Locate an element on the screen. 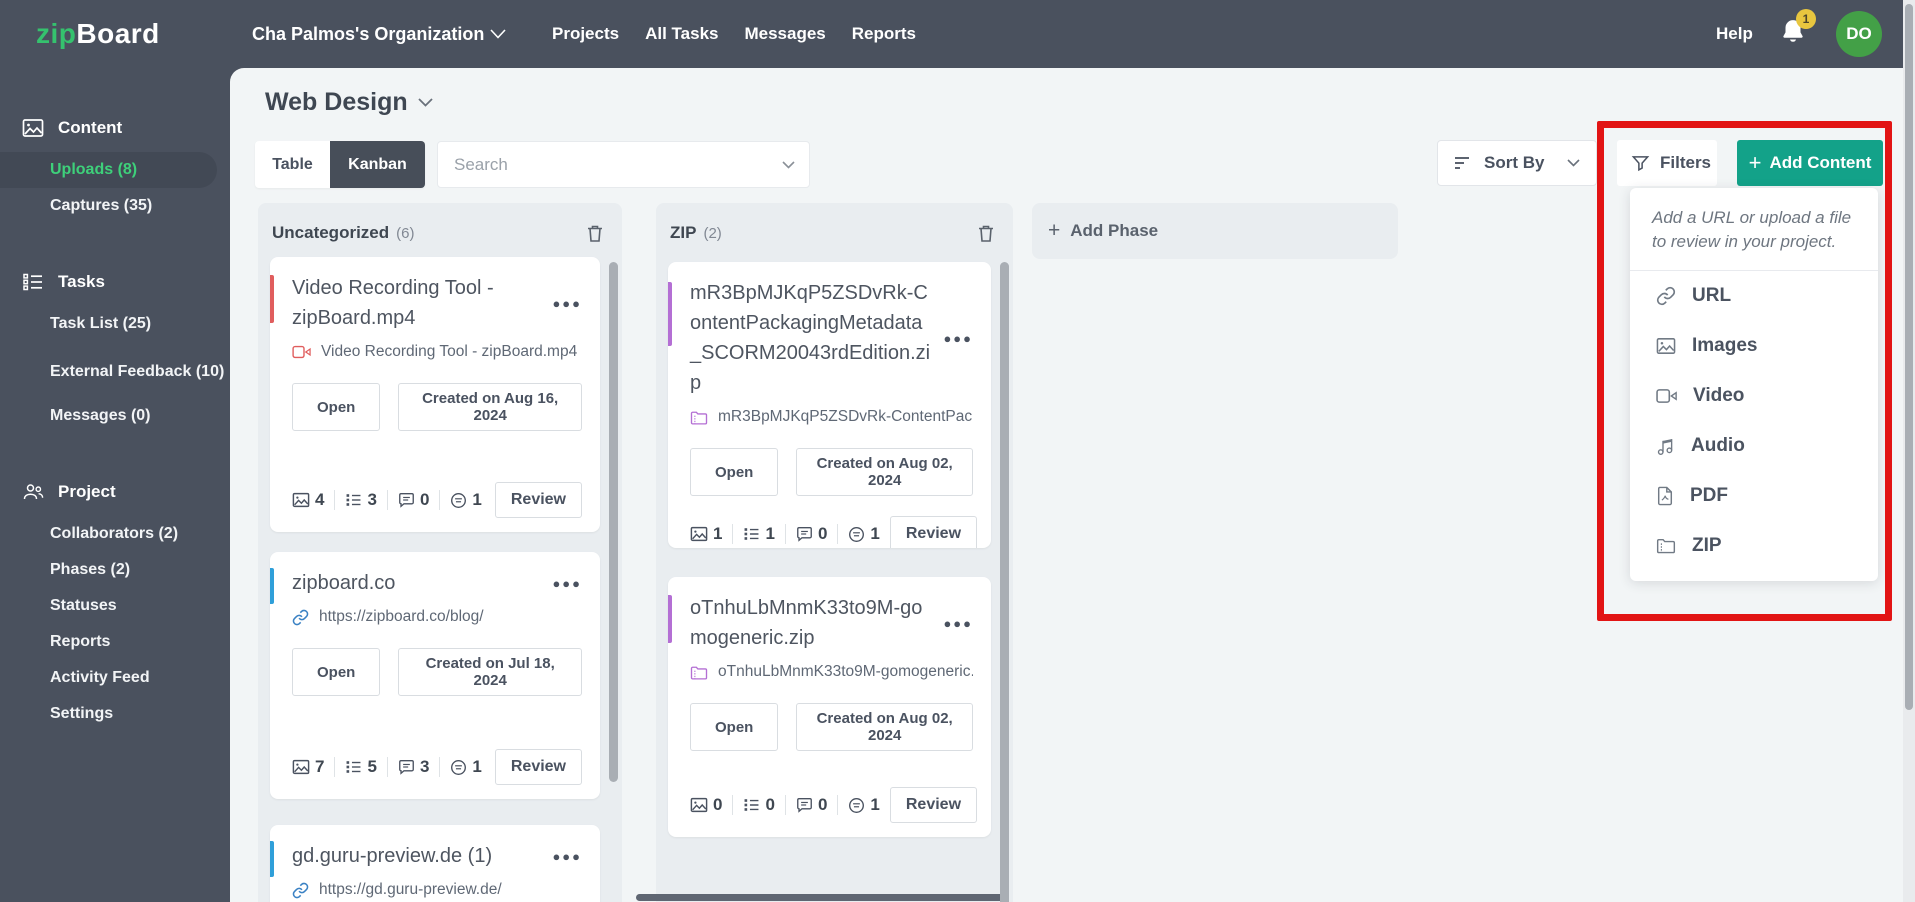 The height and width of the screenshot is (902, 1915). sort-by-button: Sort By is located at coordinates (1517, 163).